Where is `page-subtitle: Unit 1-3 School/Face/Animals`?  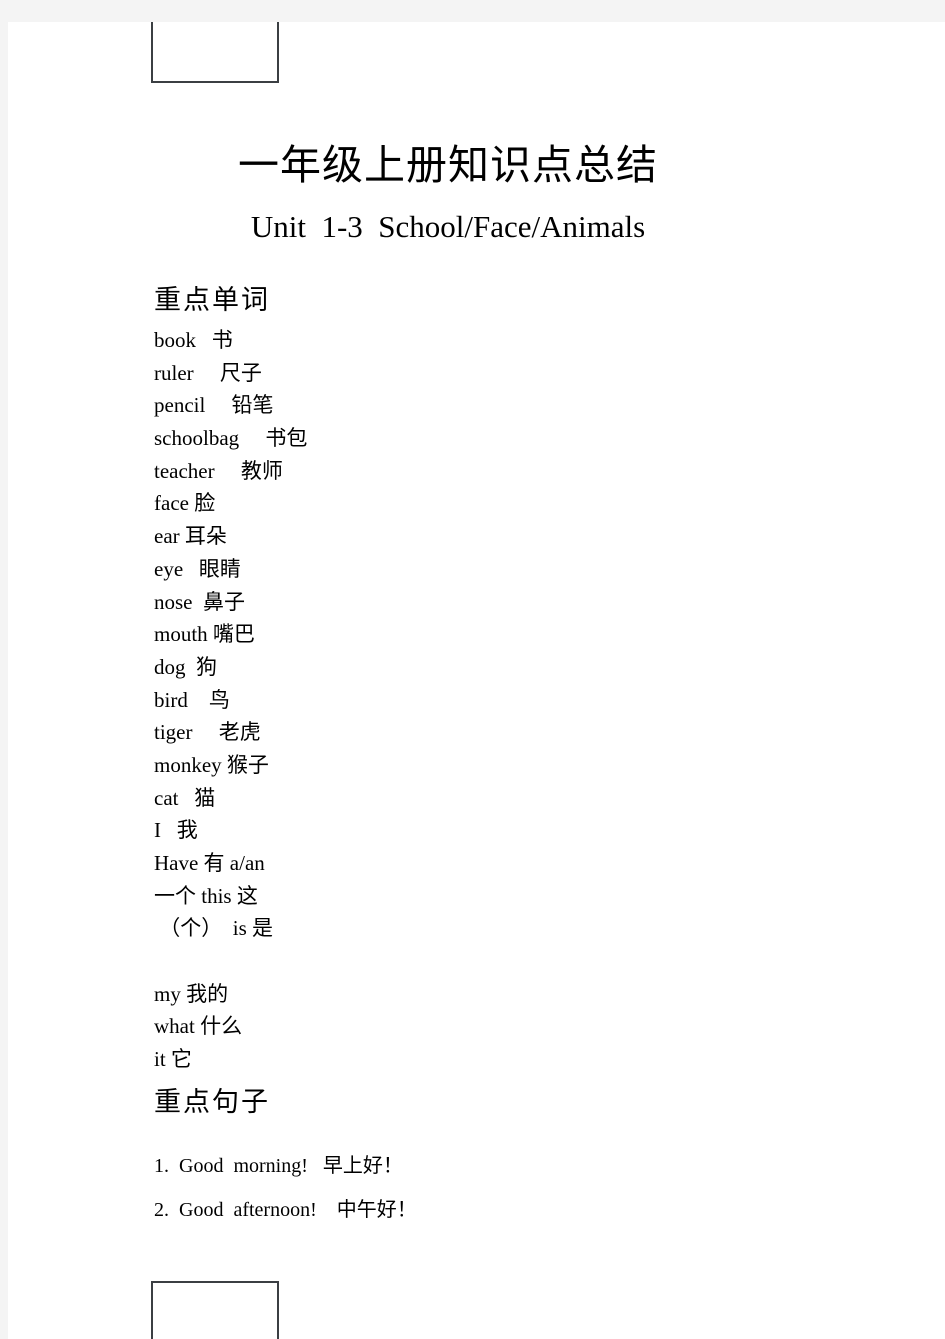 page-subtitle: Unit 1-3 School/Face/Animals is located at coordinates (448, 226).